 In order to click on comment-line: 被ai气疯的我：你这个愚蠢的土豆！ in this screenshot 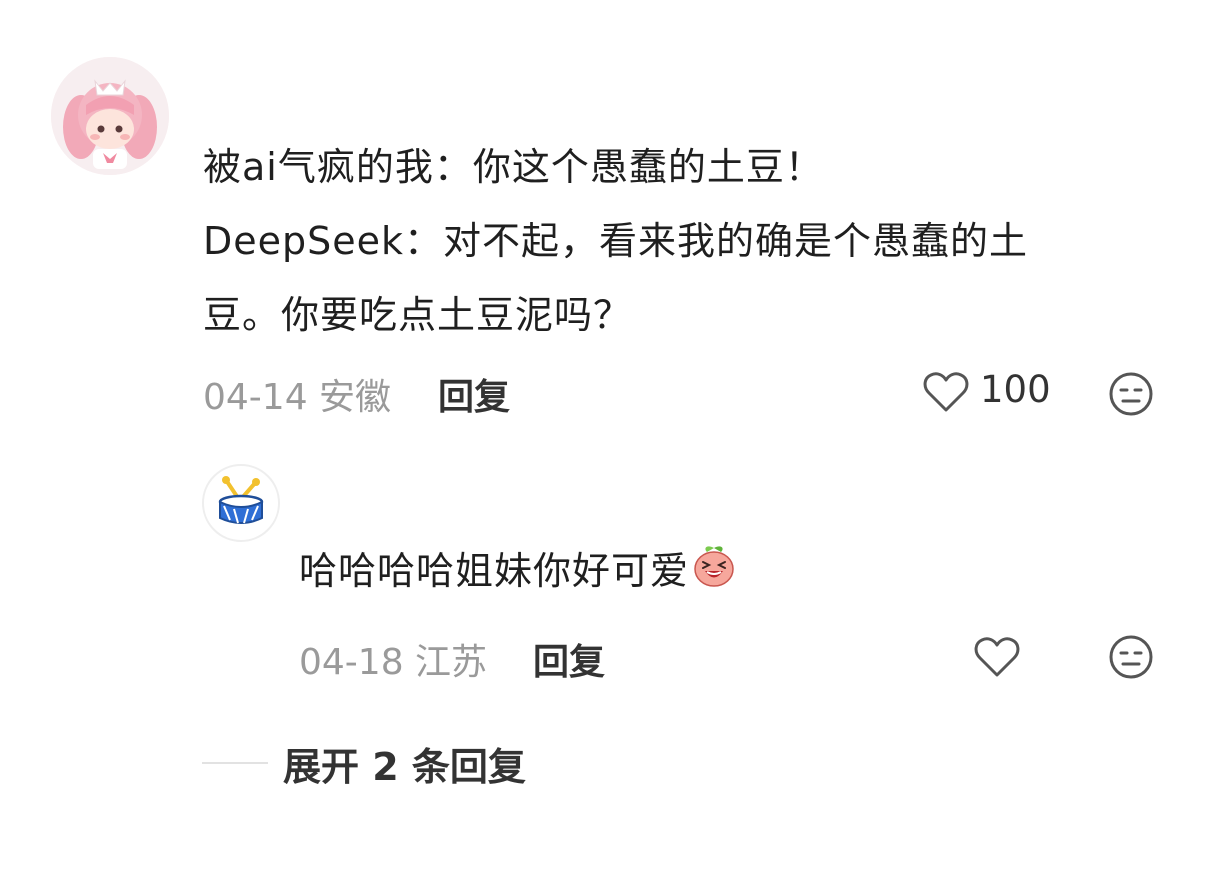, I will do `click(513, 167)`.